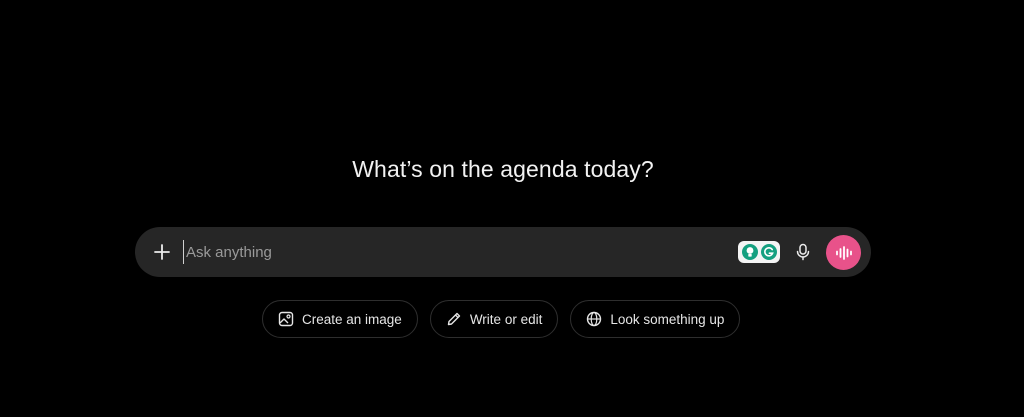 Image resolution: width=1024 pixels, height=417 pixels. I want to click on extension-badge, so click(759, 252).